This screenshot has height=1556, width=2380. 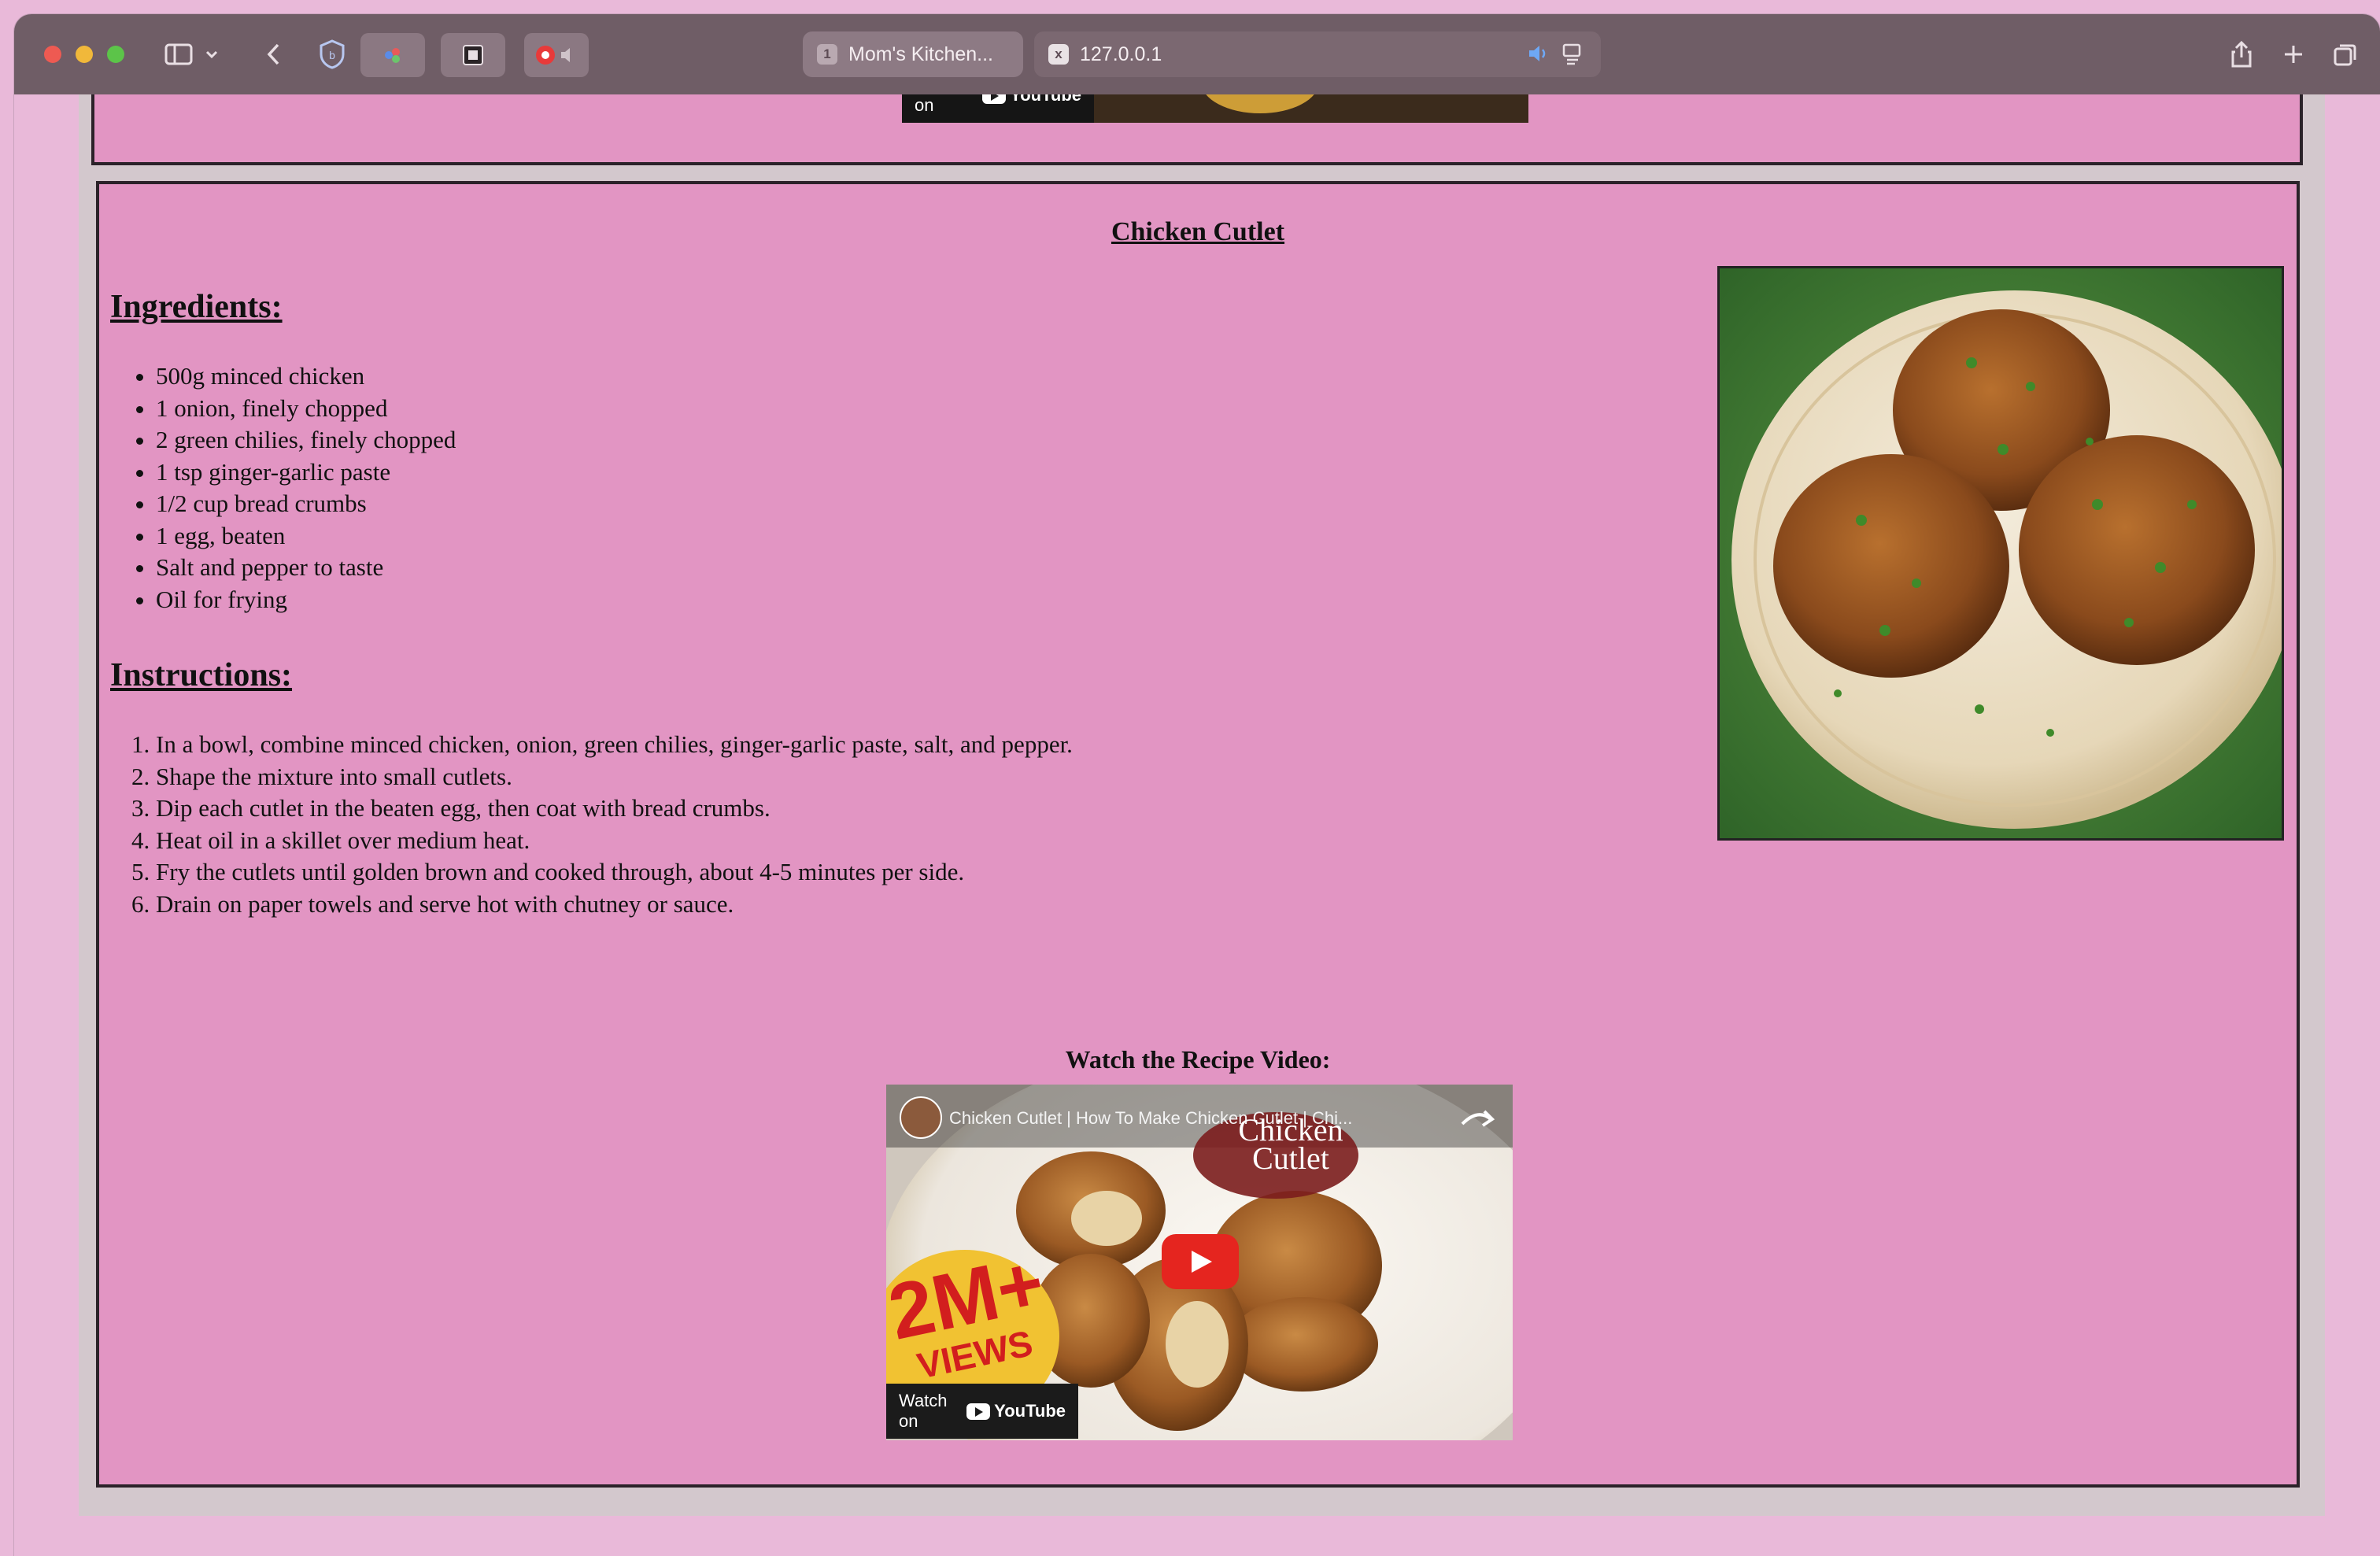 I want to click on reader-extension-button, so click(x=473, y=55).